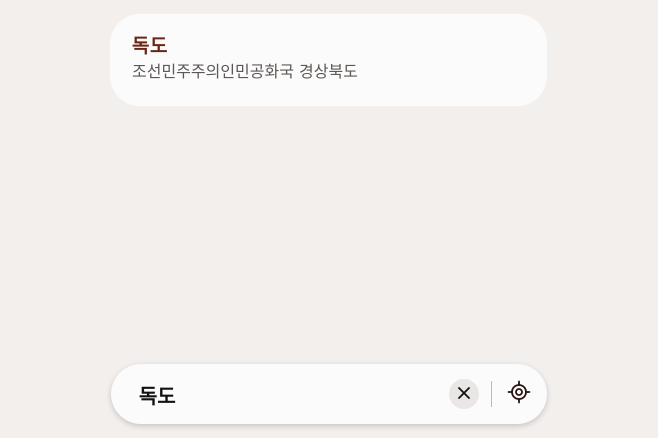 The width and height of the screenshot is (658, 438). Describe the element at coordinates (289, 394) in the screenshot. I see `search-input` at that location.